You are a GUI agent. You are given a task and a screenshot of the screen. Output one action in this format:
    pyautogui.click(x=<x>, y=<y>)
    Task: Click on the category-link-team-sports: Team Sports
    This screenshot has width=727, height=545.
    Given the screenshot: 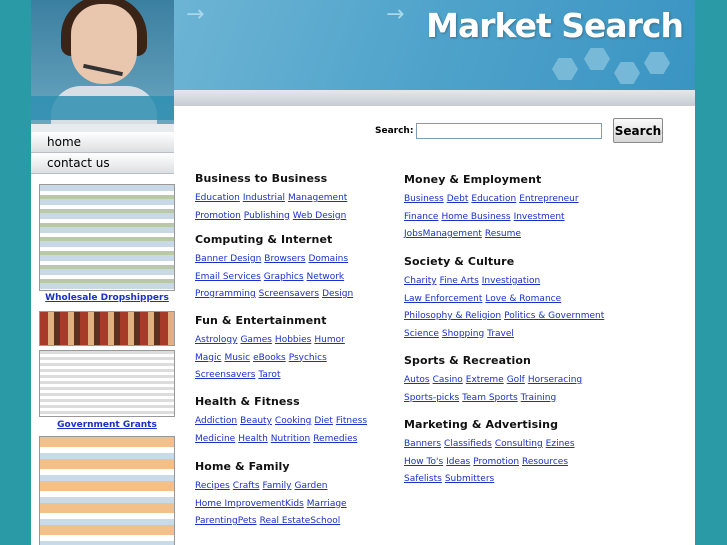 What is the action you would take?
    pyautogui.click(x=490, y=398)
    